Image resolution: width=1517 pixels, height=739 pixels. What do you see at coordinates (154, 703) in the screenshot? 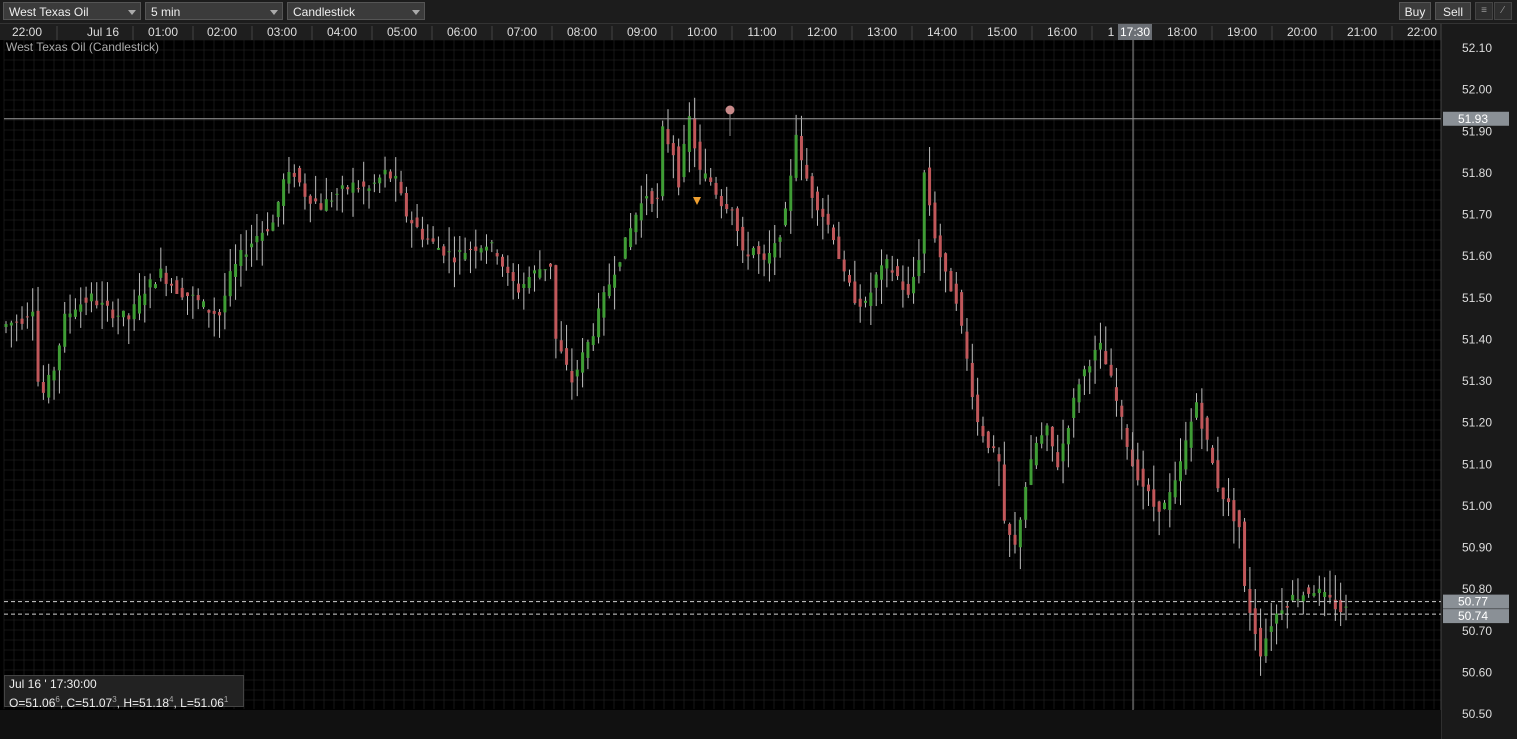
I see `ohlc-high: 51.18` at bounding box center [154, 703].